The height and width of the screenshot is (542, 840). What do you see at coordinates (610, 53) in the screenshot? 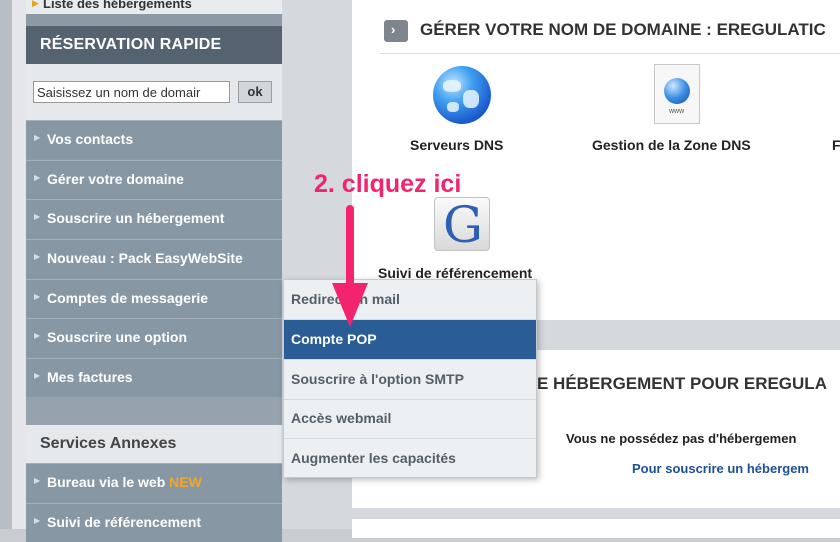
I see `title-divider` at bounding box center [610, 53].